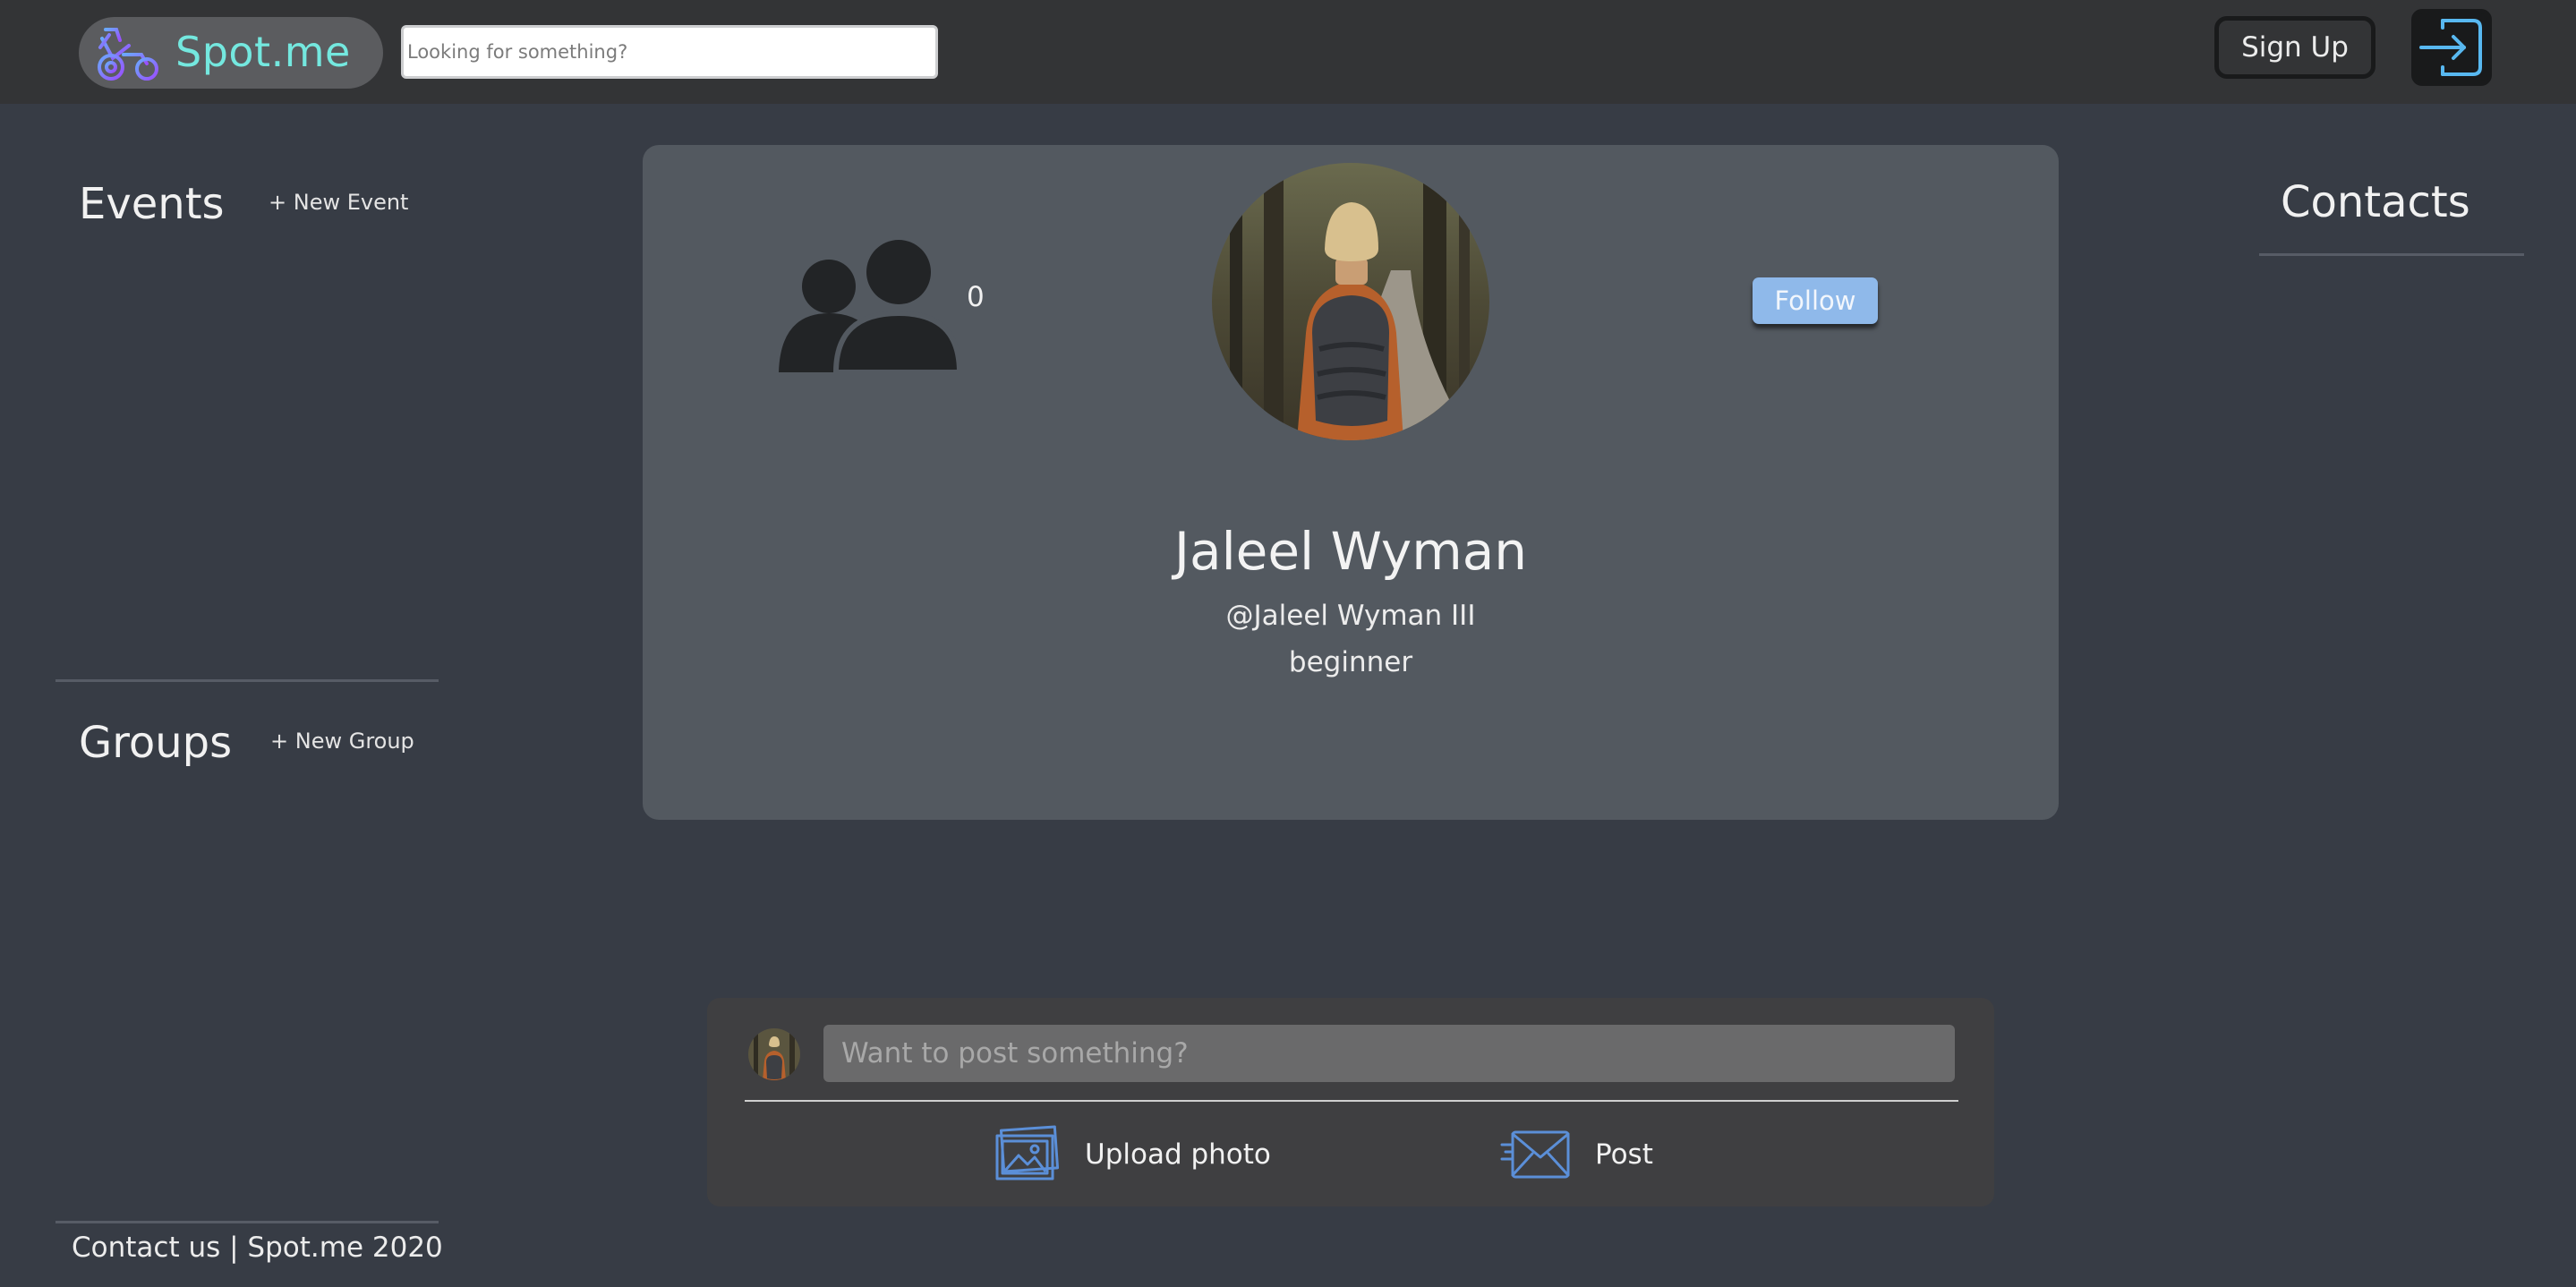 The height and width of the screenshot is (1287, 2576). I want to click on login-arrow-icon, so click(2450, 47).